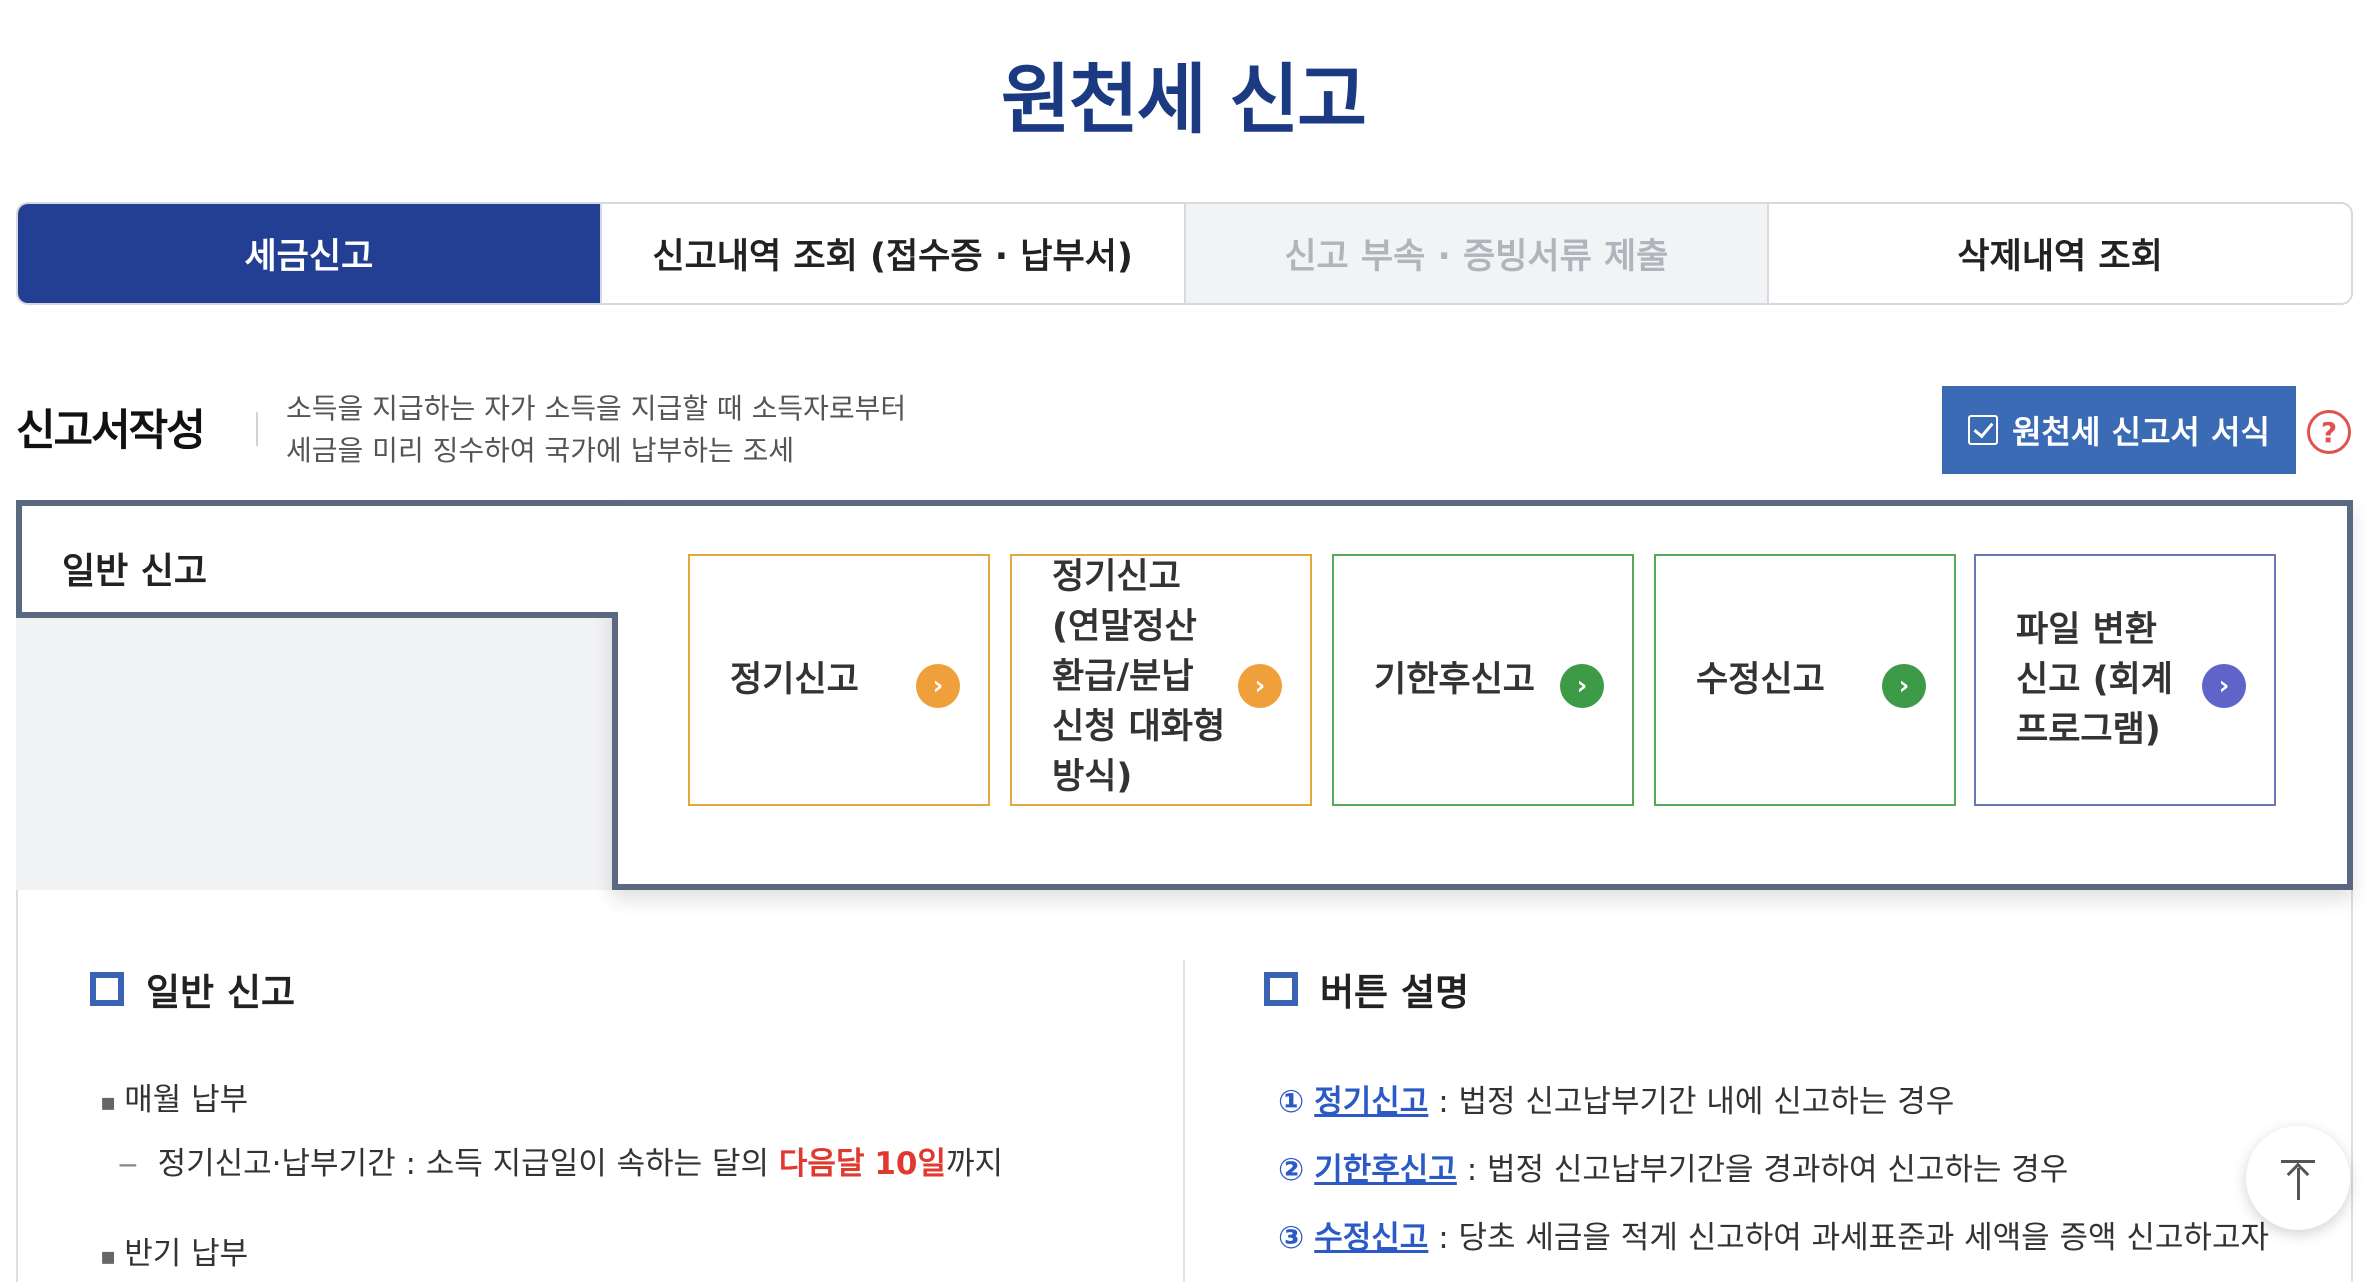 The width and height of the screenshot is (2366, 1282). What do you see at coordinates (2329, 432) in the screenshot?
I see `help-icon: ?` at bounding box center [2329, 432].